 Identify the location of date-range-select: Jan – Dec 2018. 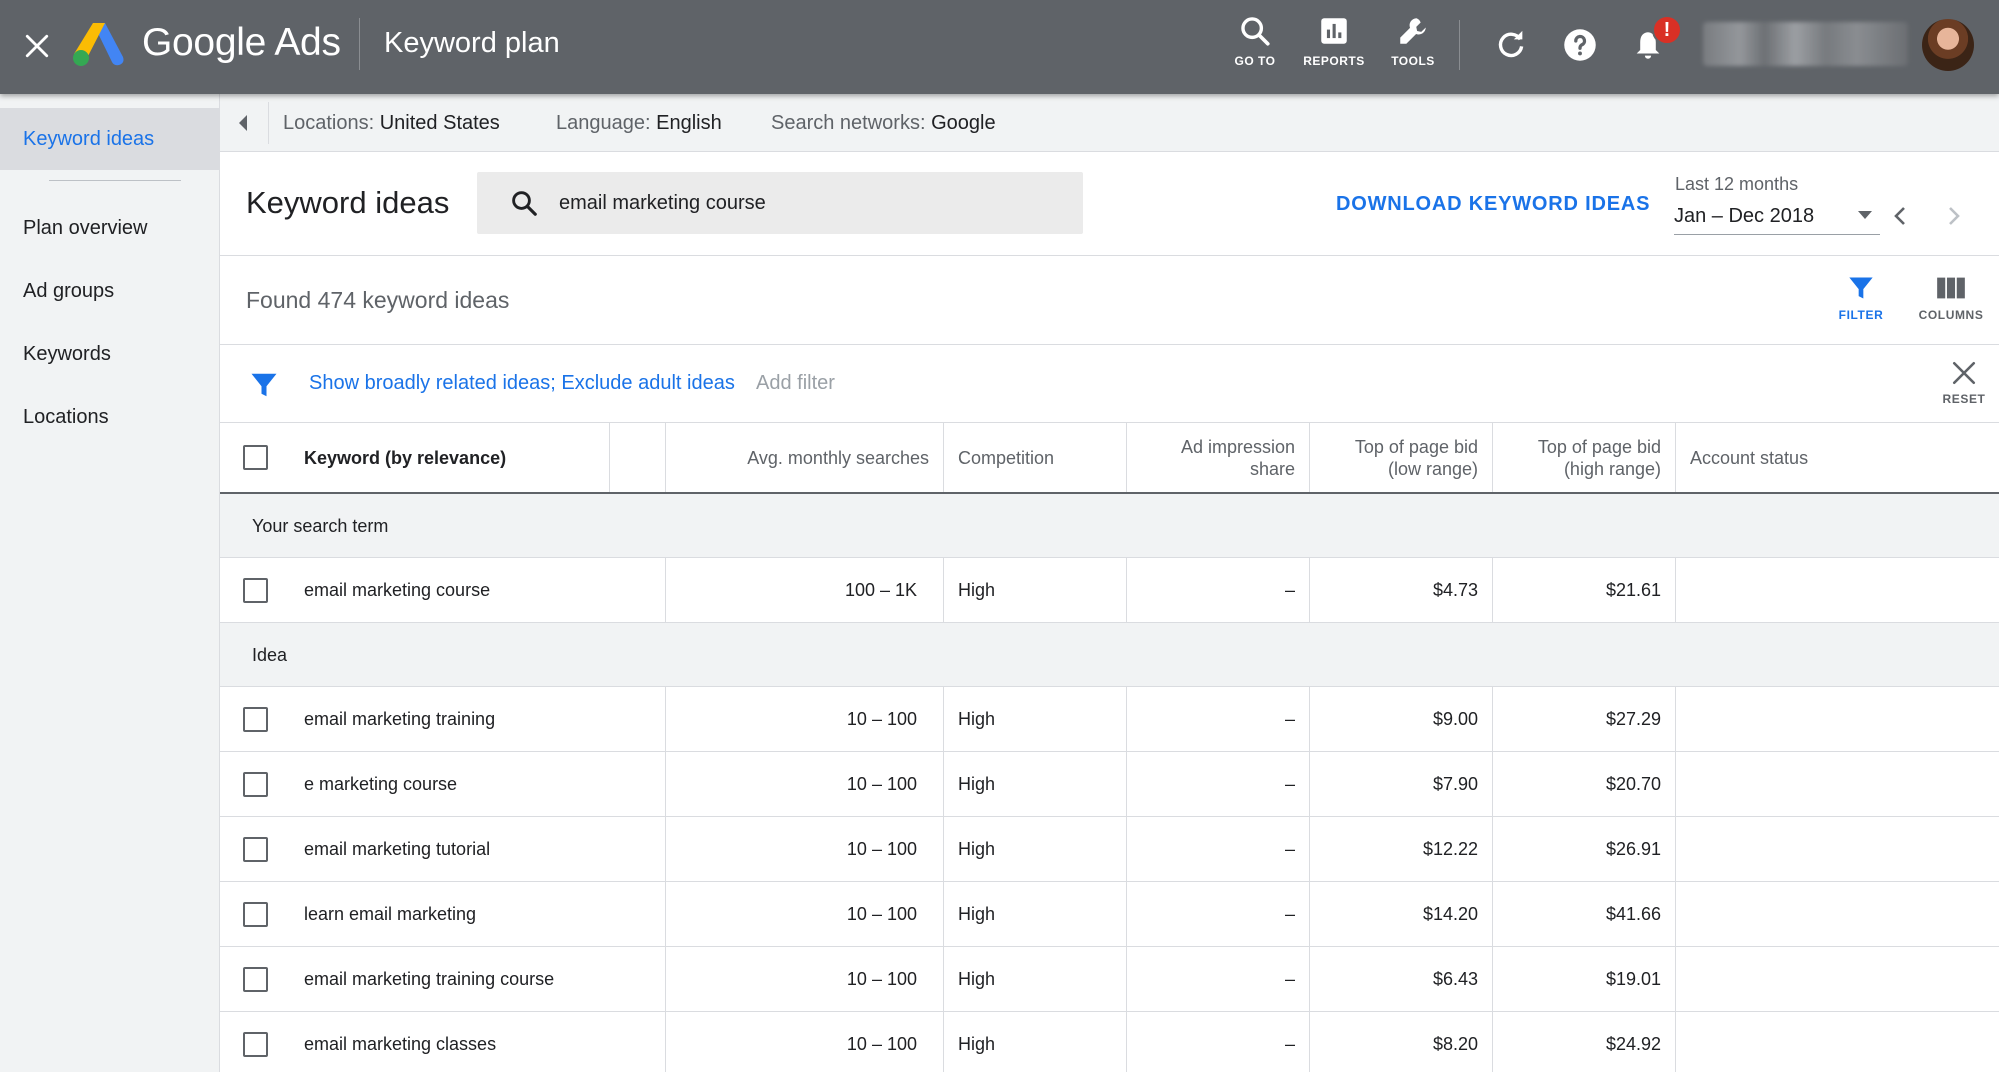
(1777, 217).